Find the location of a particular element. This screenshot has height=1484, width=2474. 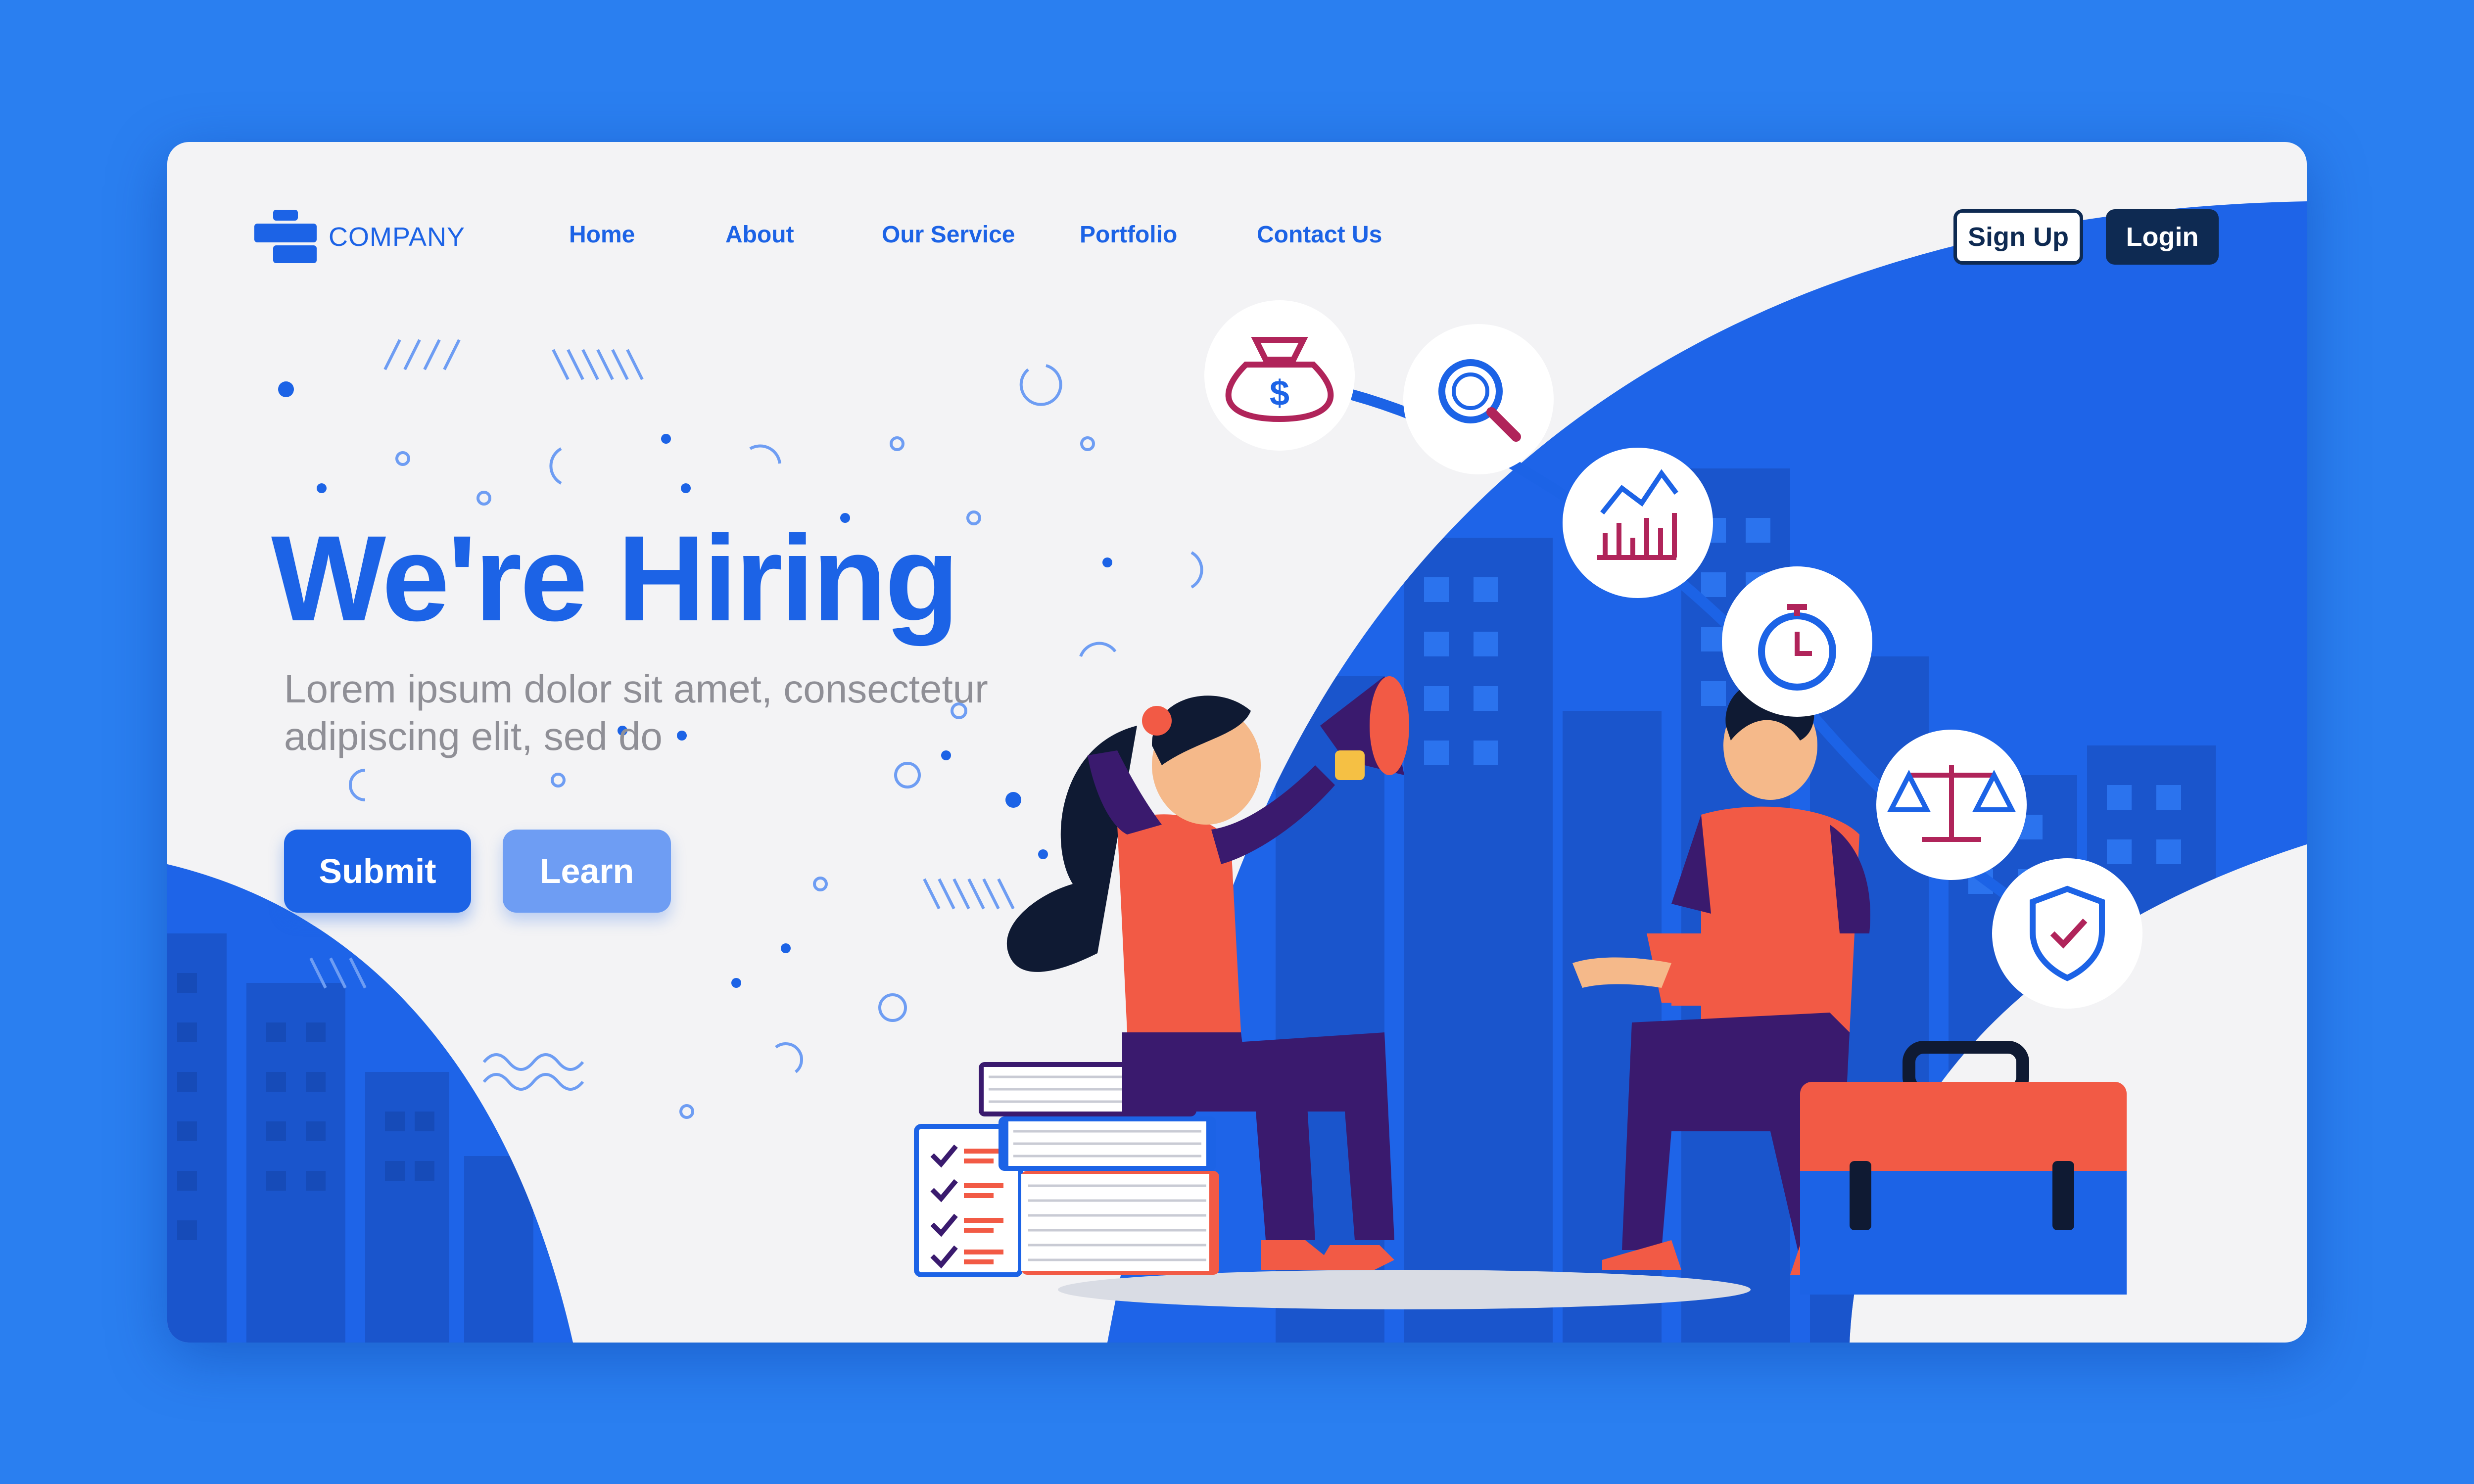

nav-link-about: About is located at coordinates (759, 234).